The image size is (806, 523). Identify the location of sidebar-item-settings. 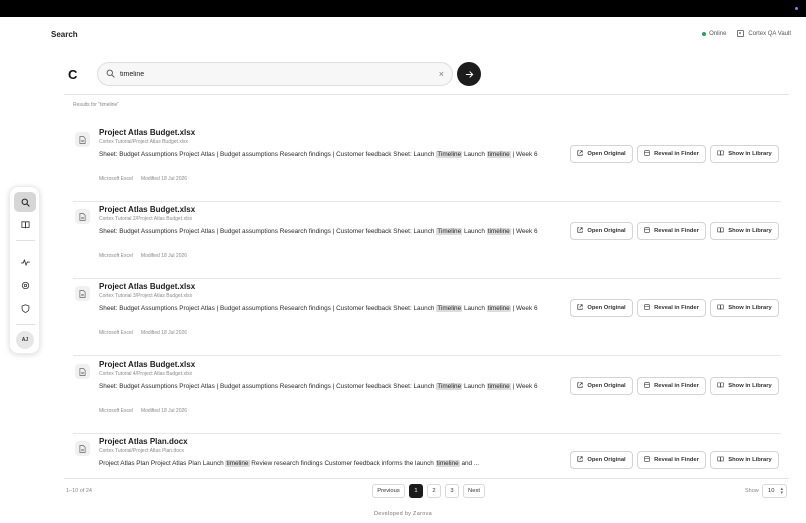
(25, 285).